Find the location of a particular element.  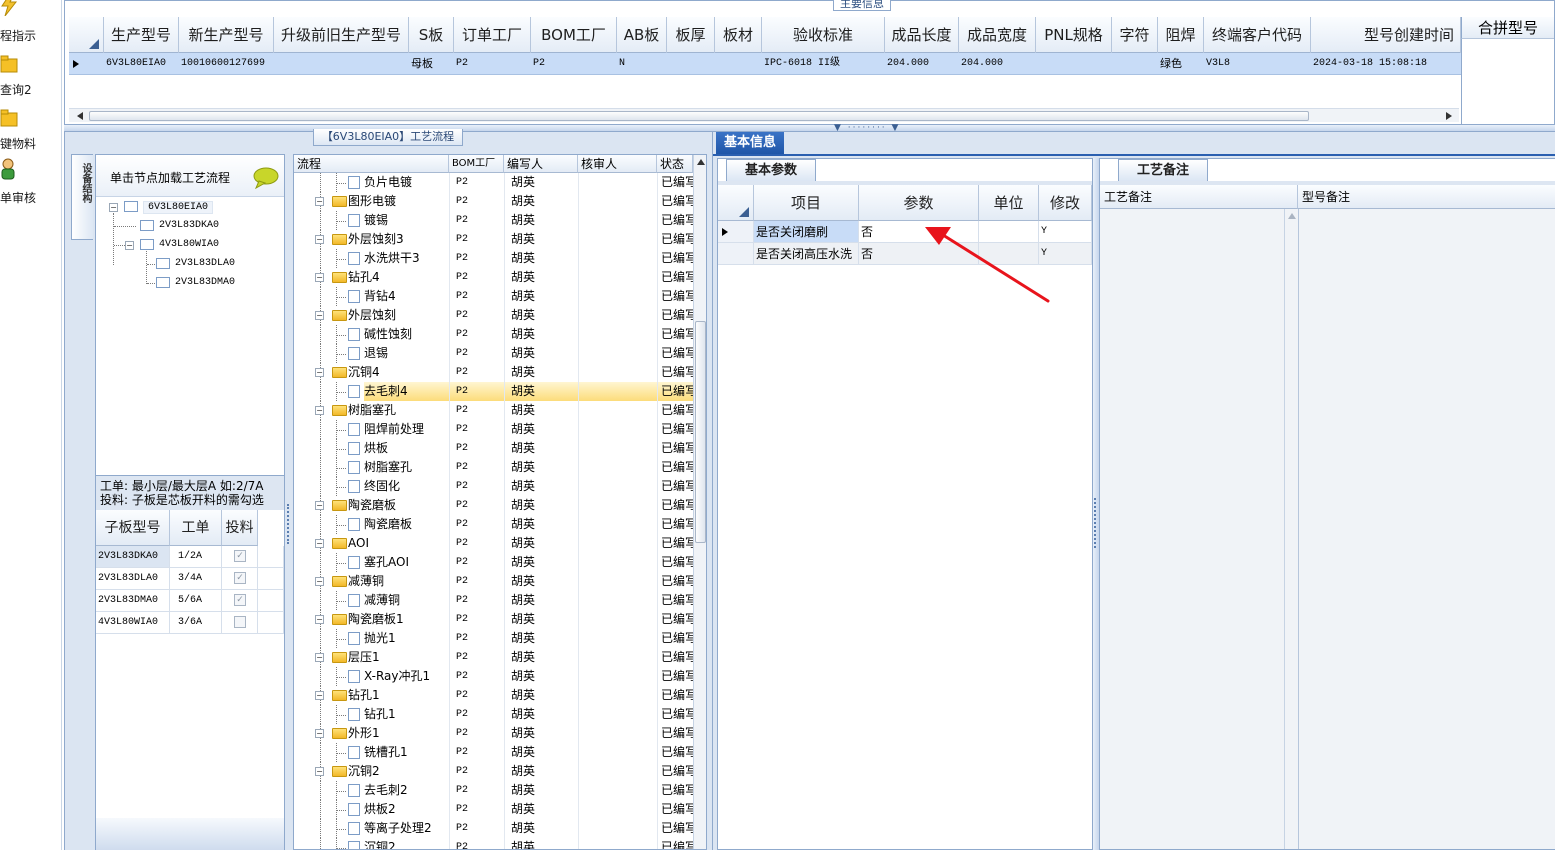

flow-step-name: 铣槽孔1 is located at coordinates (406, 752).